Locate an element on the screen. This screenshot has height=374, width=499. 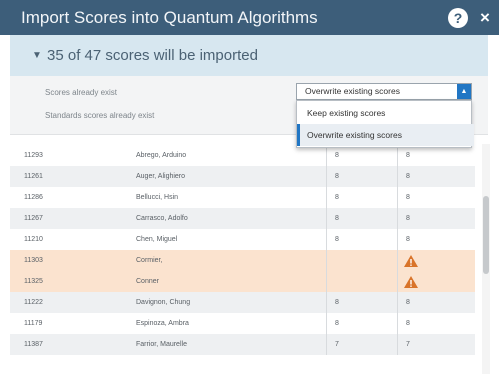
table-row: 11179 Espinoza, Ambra 8 8 is located at coordinates (242, 323).